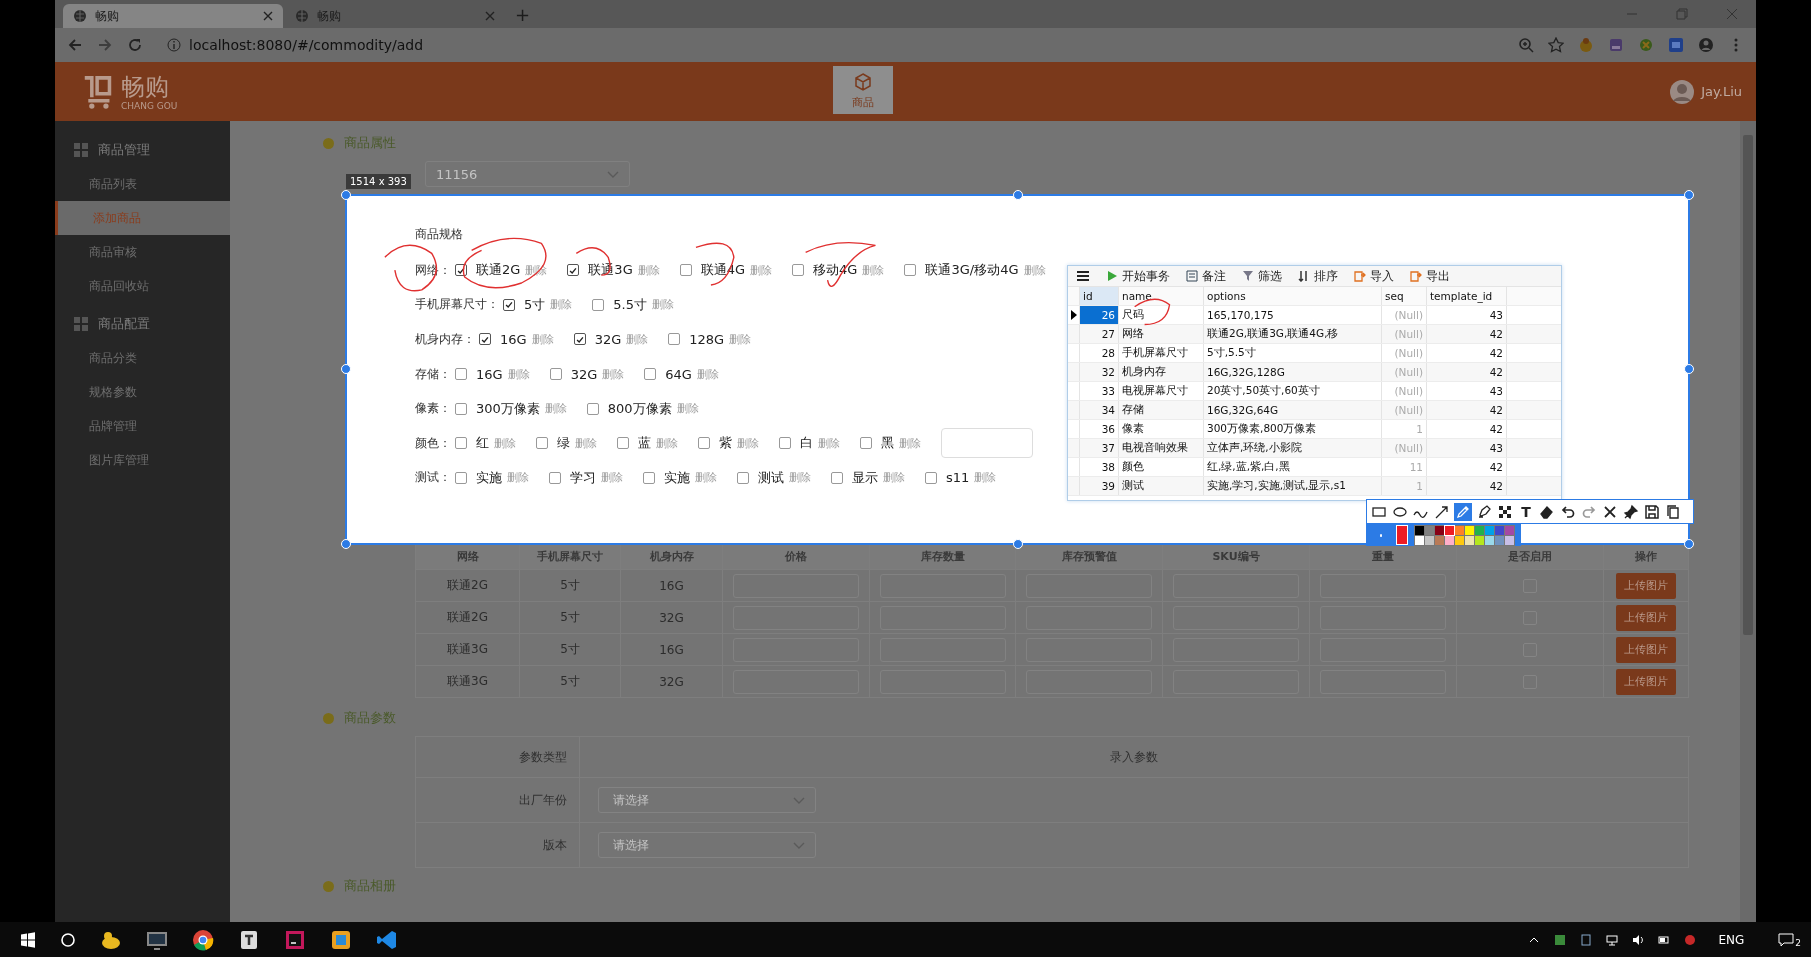 This screenshot has width=1811, height=957. Describe the element at coordinates (68, 939) in the screenshot. I see `search-icon` at that location.